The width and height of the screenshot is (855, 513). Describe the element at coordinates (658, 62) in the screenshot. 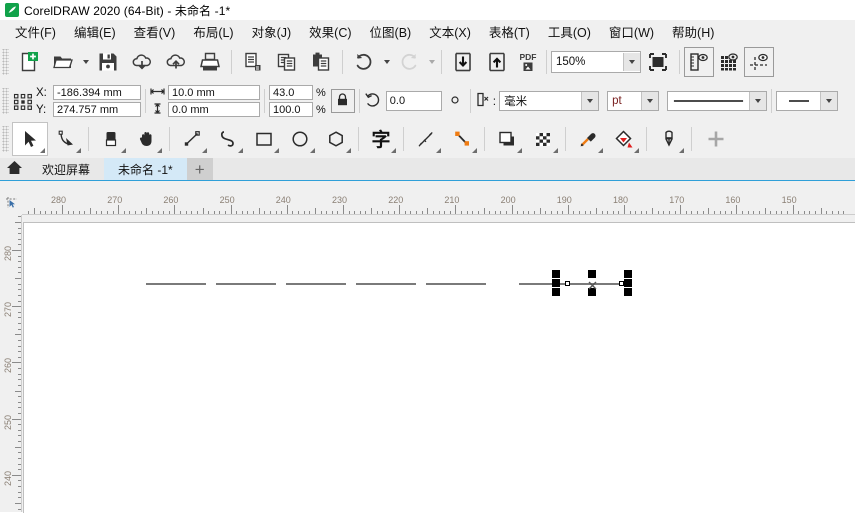

I see `fit-page-button` at that location.